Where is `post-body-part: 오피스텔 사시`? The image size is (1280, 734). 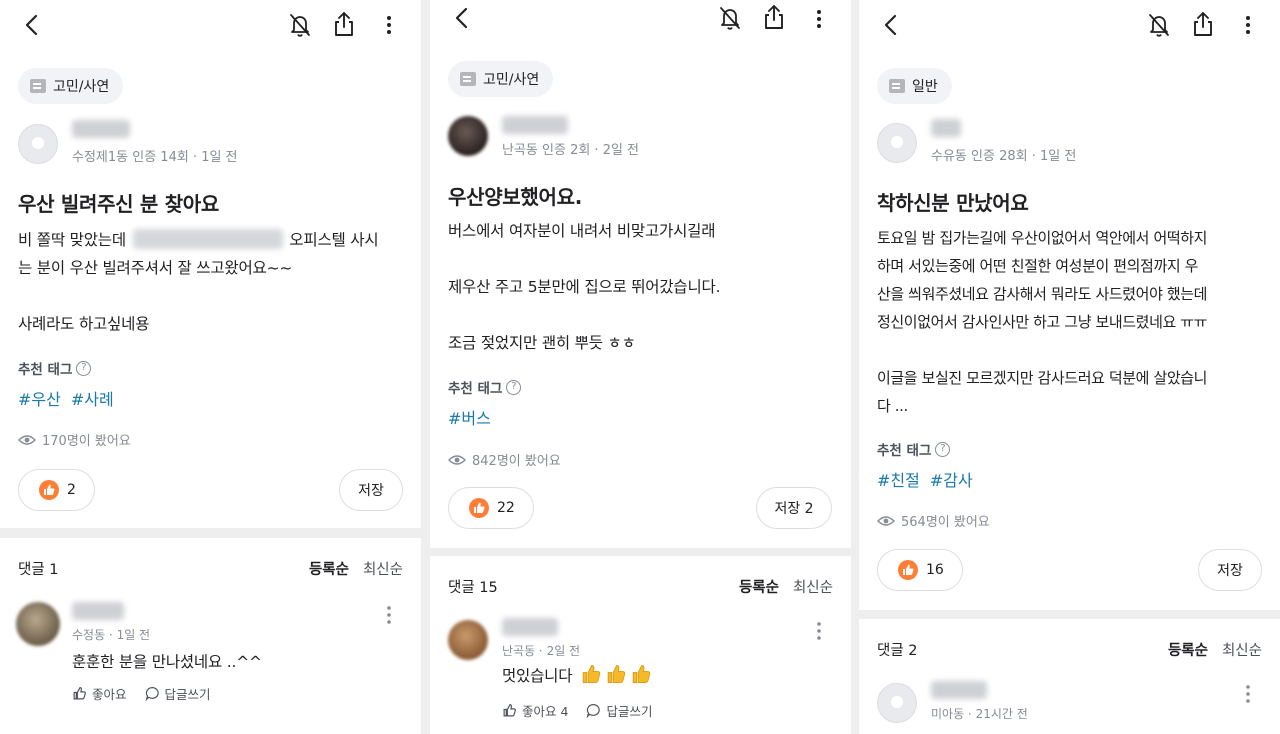
post-body-part: 오피스텔 사시 is located at coordinates (334, 240).